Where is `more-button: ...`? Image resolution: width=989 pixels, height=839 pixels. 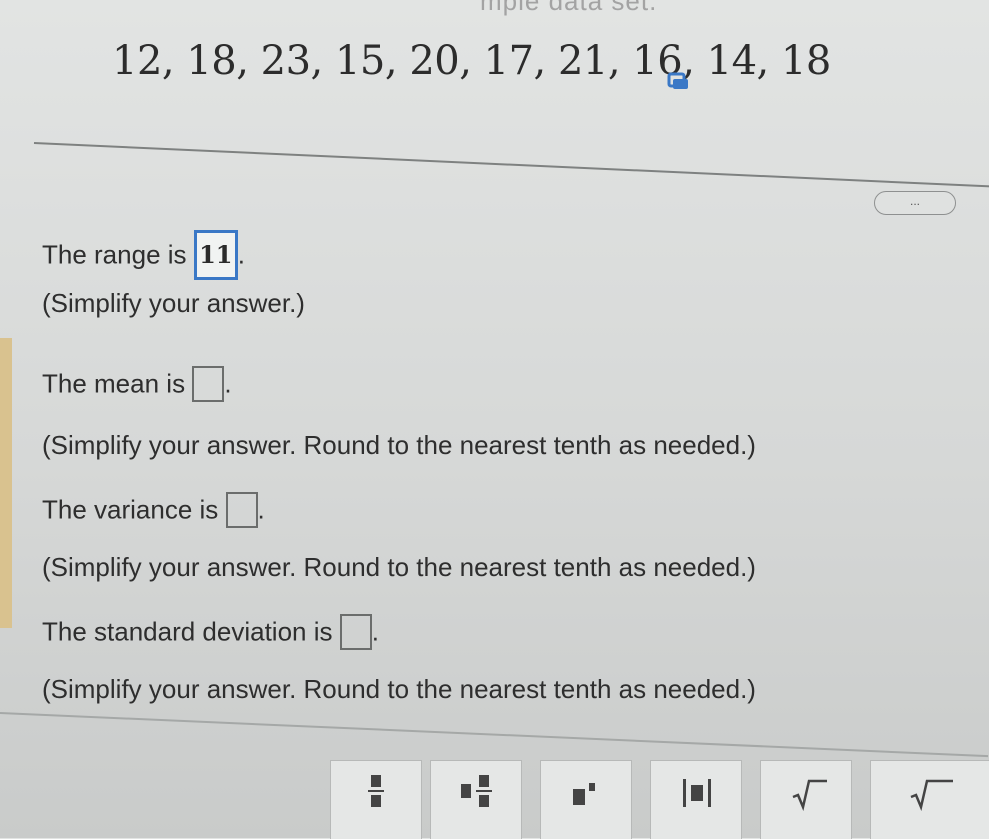 more-button: ... is located at coordinates (915, 203).